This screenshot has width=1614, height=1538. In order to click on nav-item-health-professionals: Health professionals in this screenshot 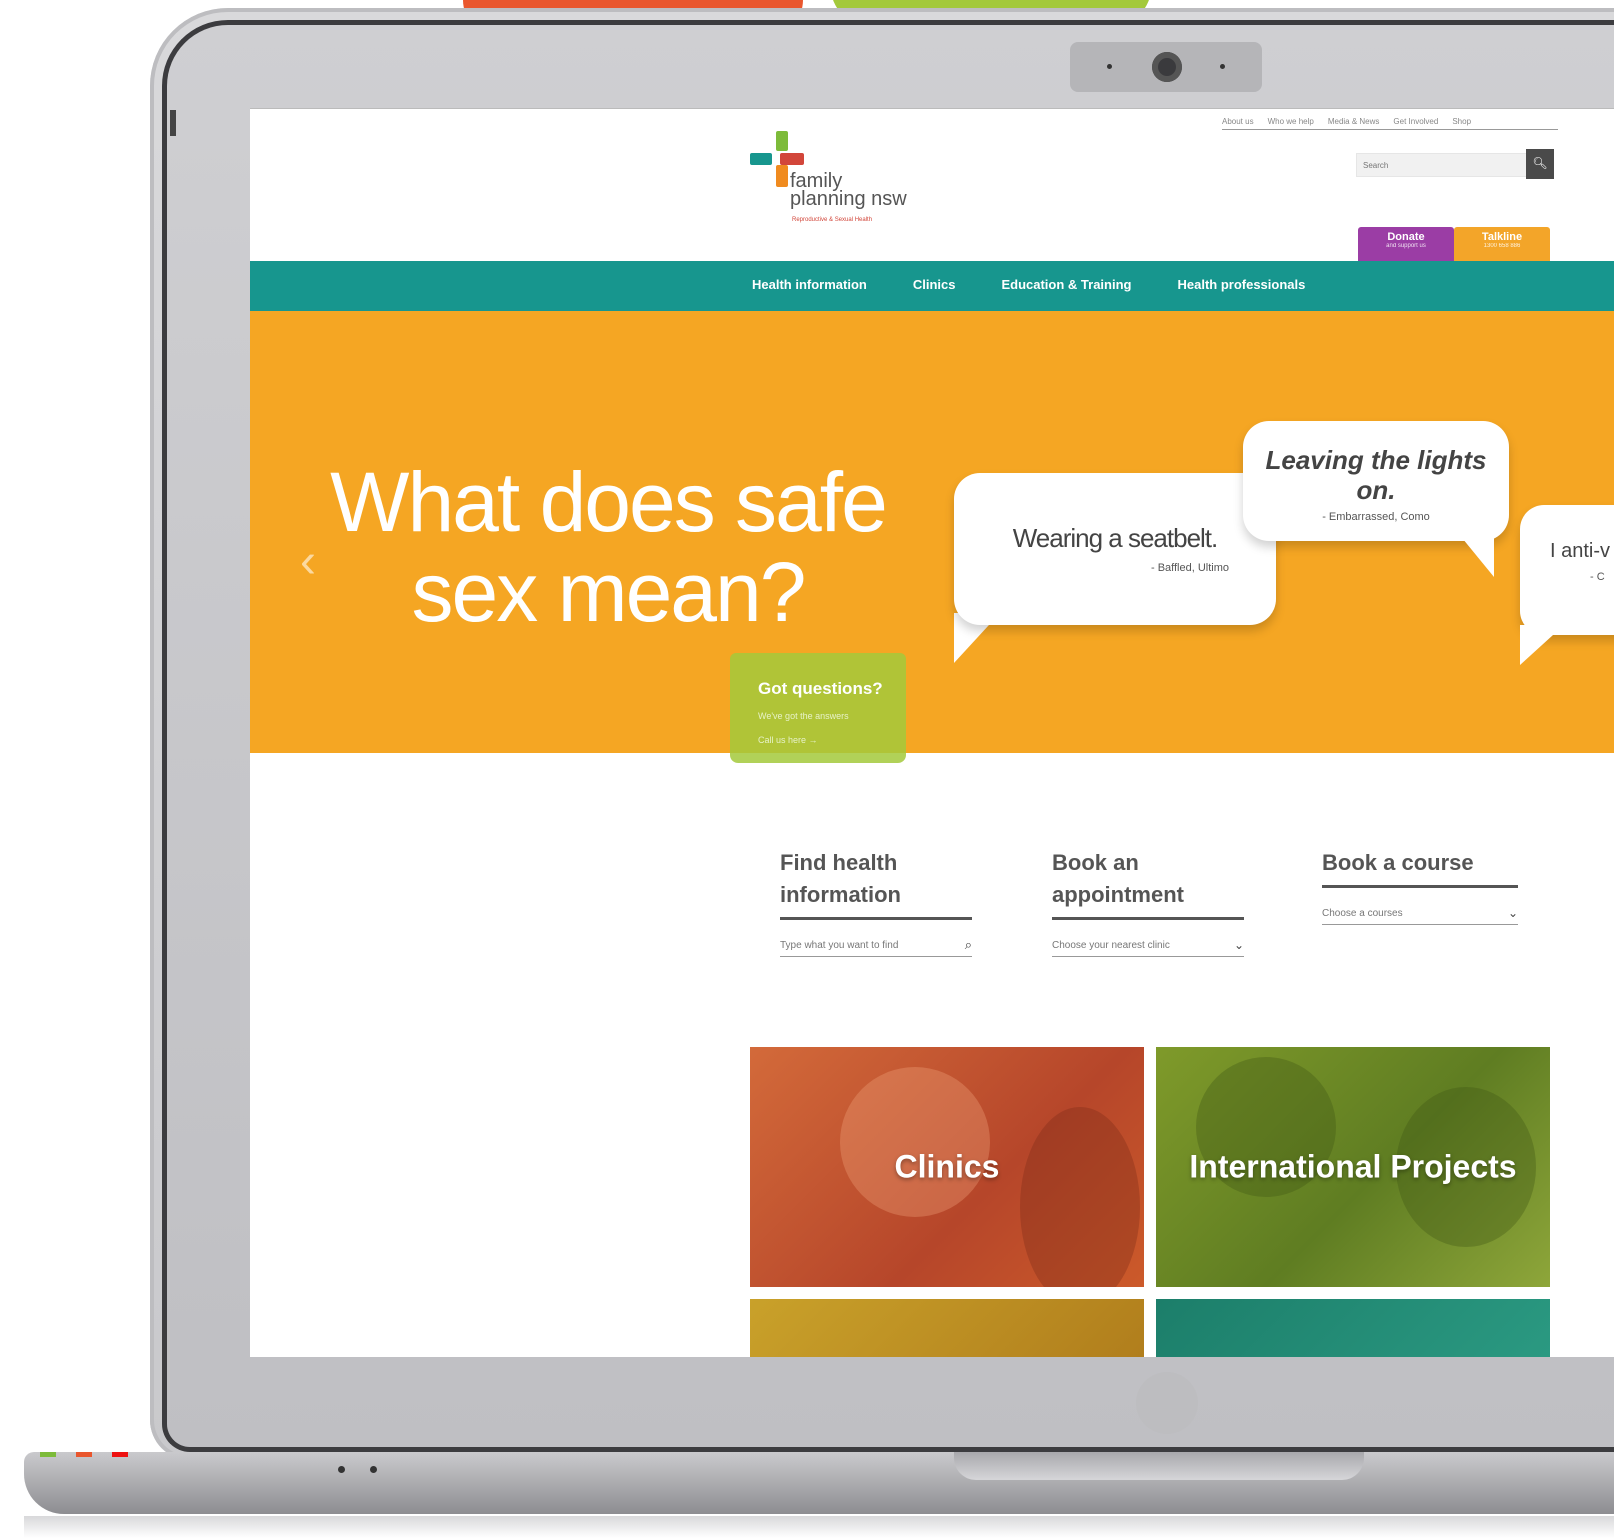, I will do `click(1241, 284)`.